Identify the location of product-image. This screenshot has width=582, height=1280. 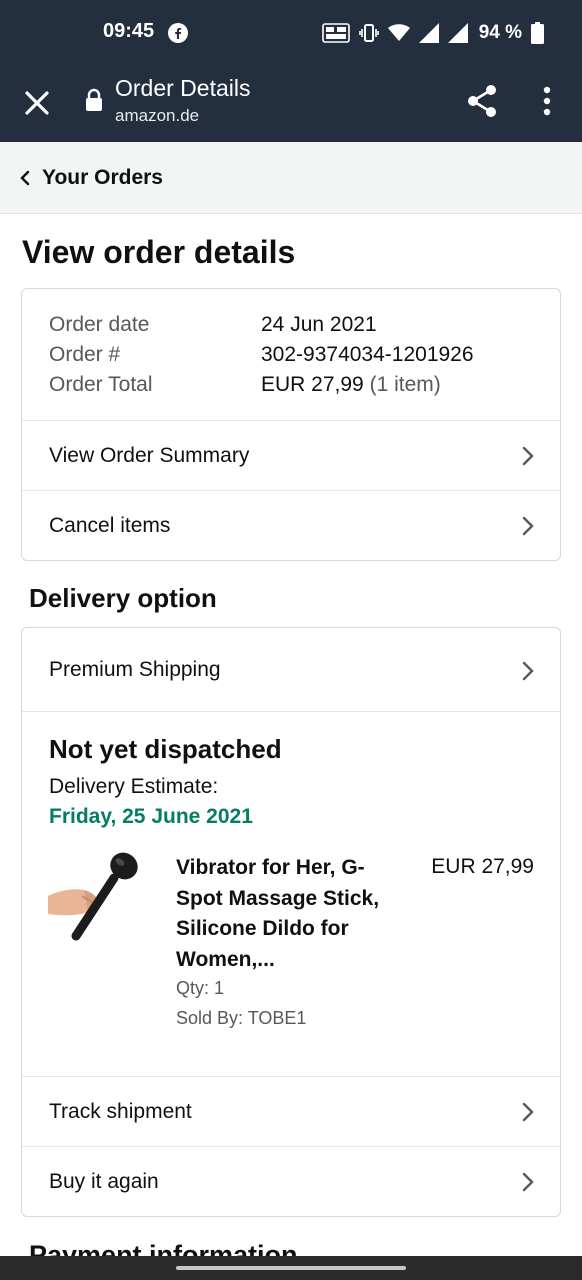
(96, 900).